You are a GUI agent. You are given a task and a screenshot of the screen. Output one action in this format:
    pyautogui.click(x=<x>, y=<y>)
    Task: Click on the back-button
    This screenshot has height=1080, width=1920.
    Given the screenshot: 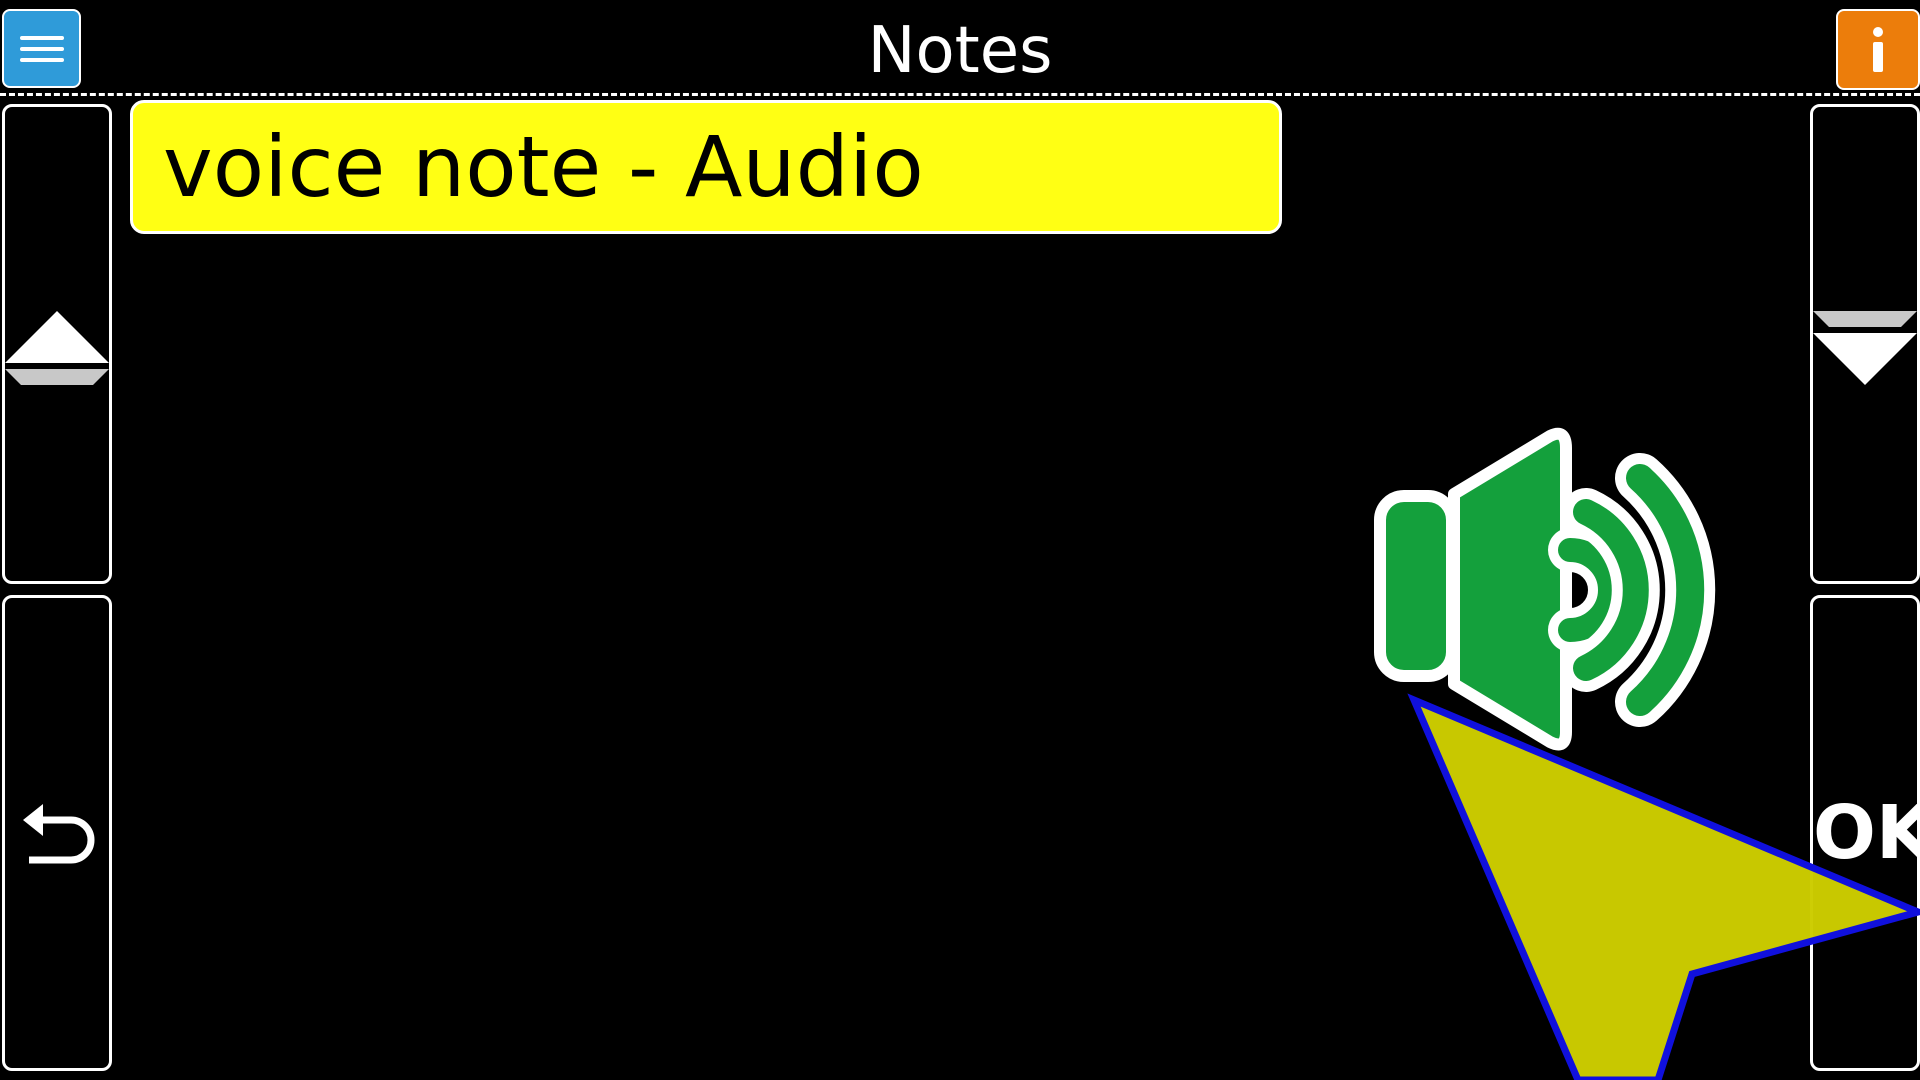 What is the action you would take?
    pyautogui.click(x=57, y=833)
    